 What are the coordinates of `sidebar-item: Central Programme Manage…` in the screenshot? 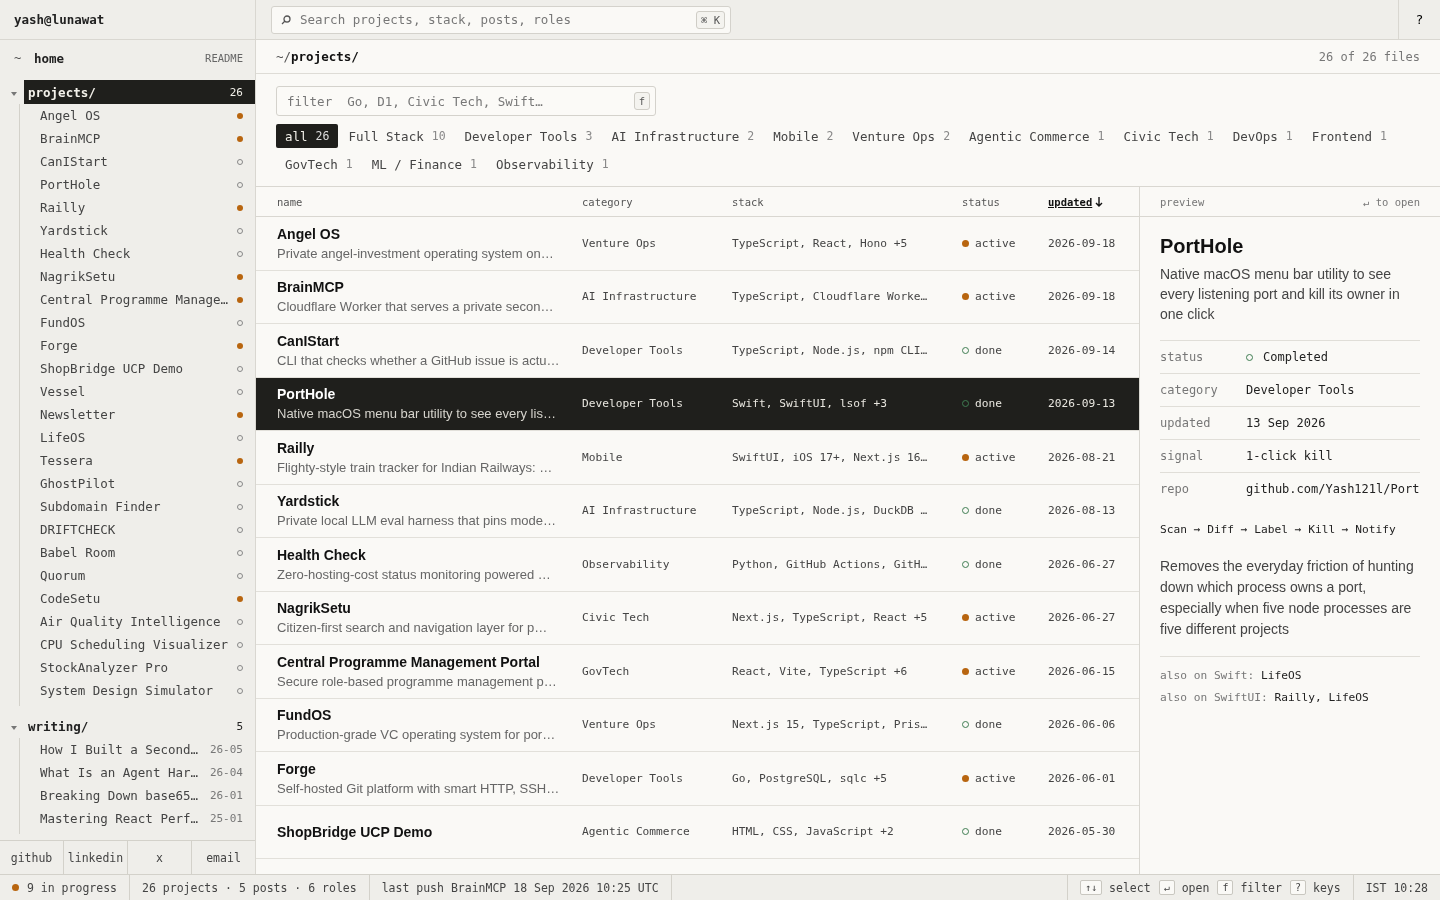 It's located at (135, 299).